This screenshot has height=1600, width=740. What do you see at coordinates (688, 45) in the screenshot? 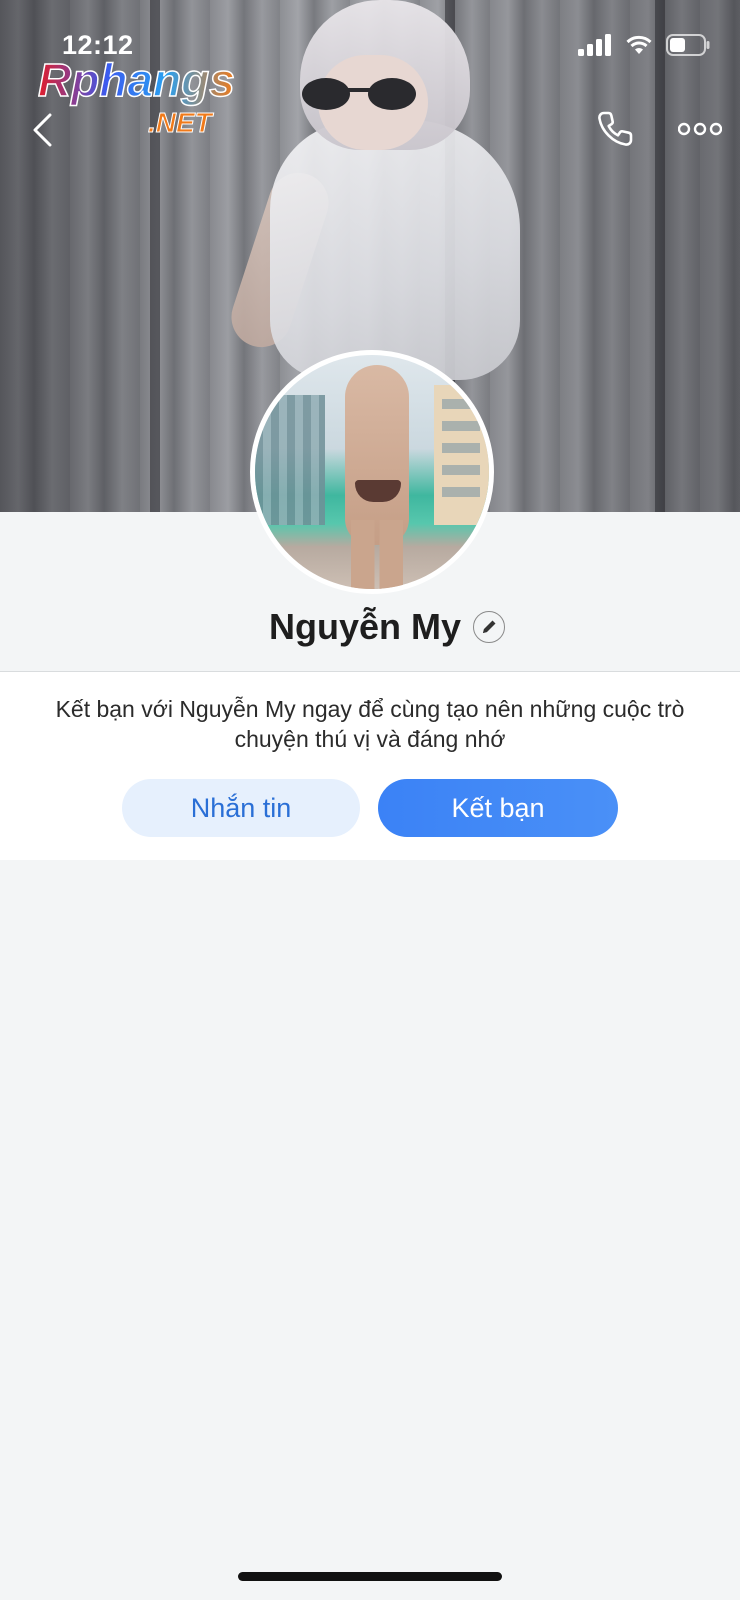
I see `battery-icon` at bounding box center [688, 45].